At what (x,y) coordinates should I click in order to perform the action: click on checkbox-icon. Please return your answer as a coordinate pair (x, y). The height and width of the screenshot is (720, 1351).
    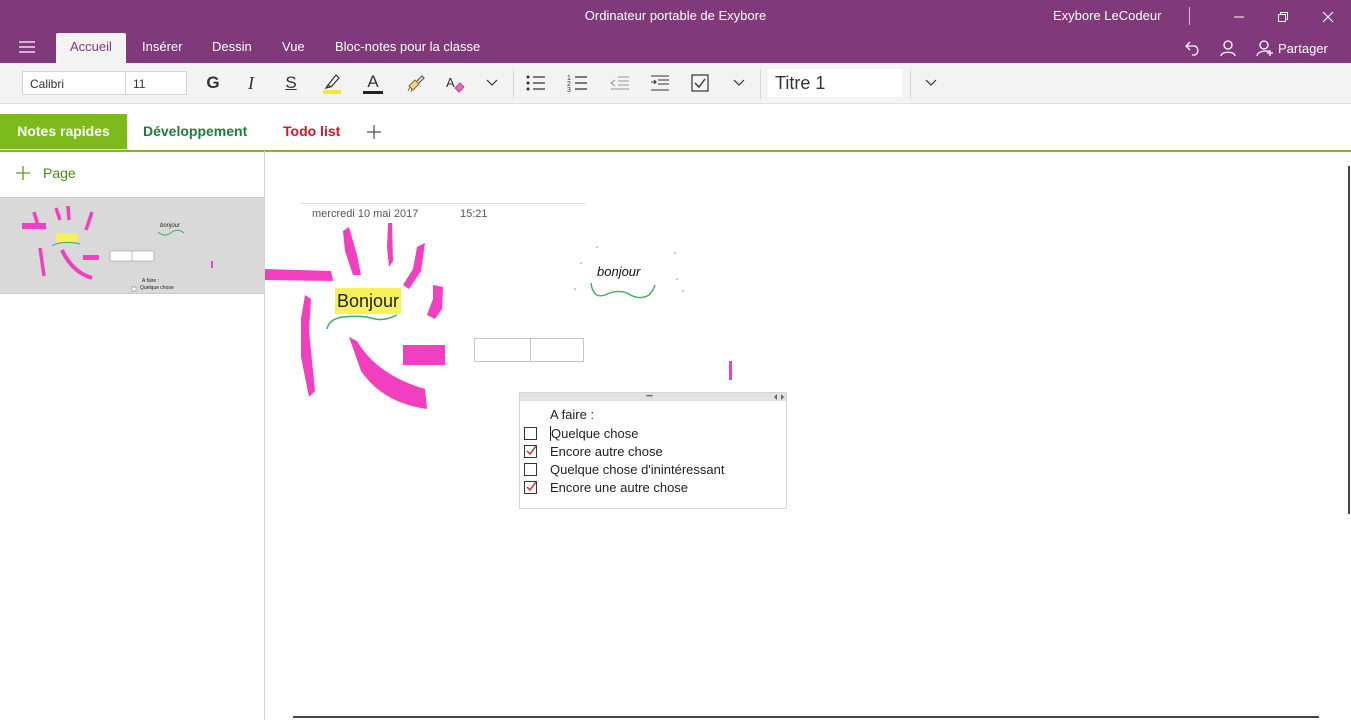
    Looking at the image, I should click on (700, 83).